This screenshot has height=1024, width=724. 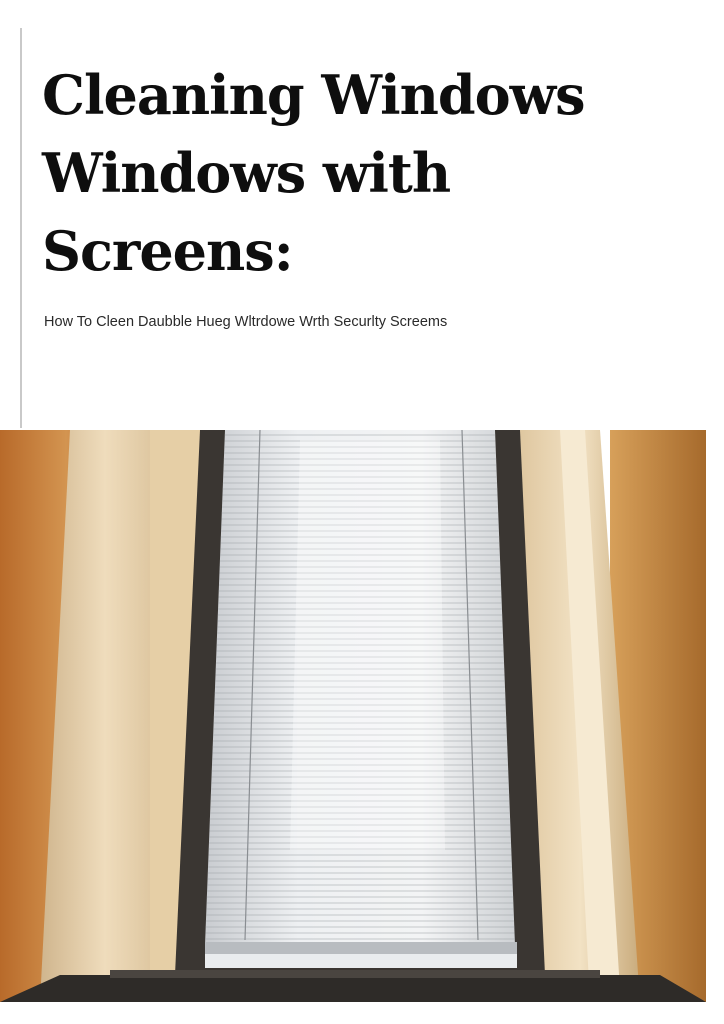 I want to click on lower-glass, so click(x=361, y=961).